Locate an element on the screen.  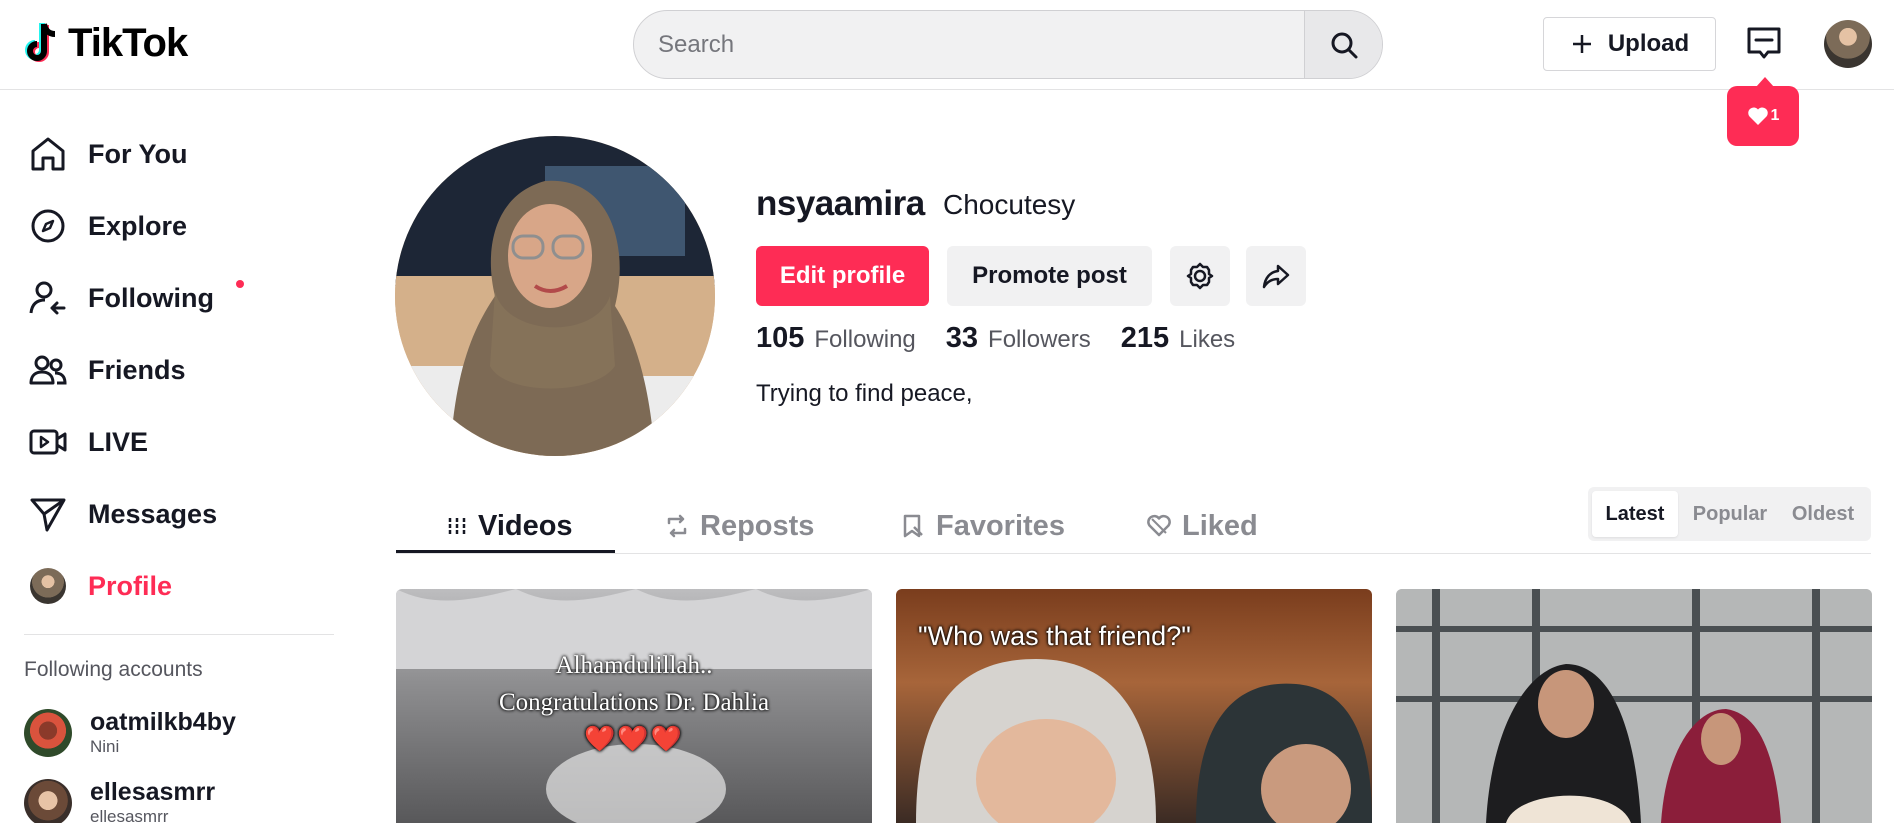
search-button is located at coordinates (1343, 44).